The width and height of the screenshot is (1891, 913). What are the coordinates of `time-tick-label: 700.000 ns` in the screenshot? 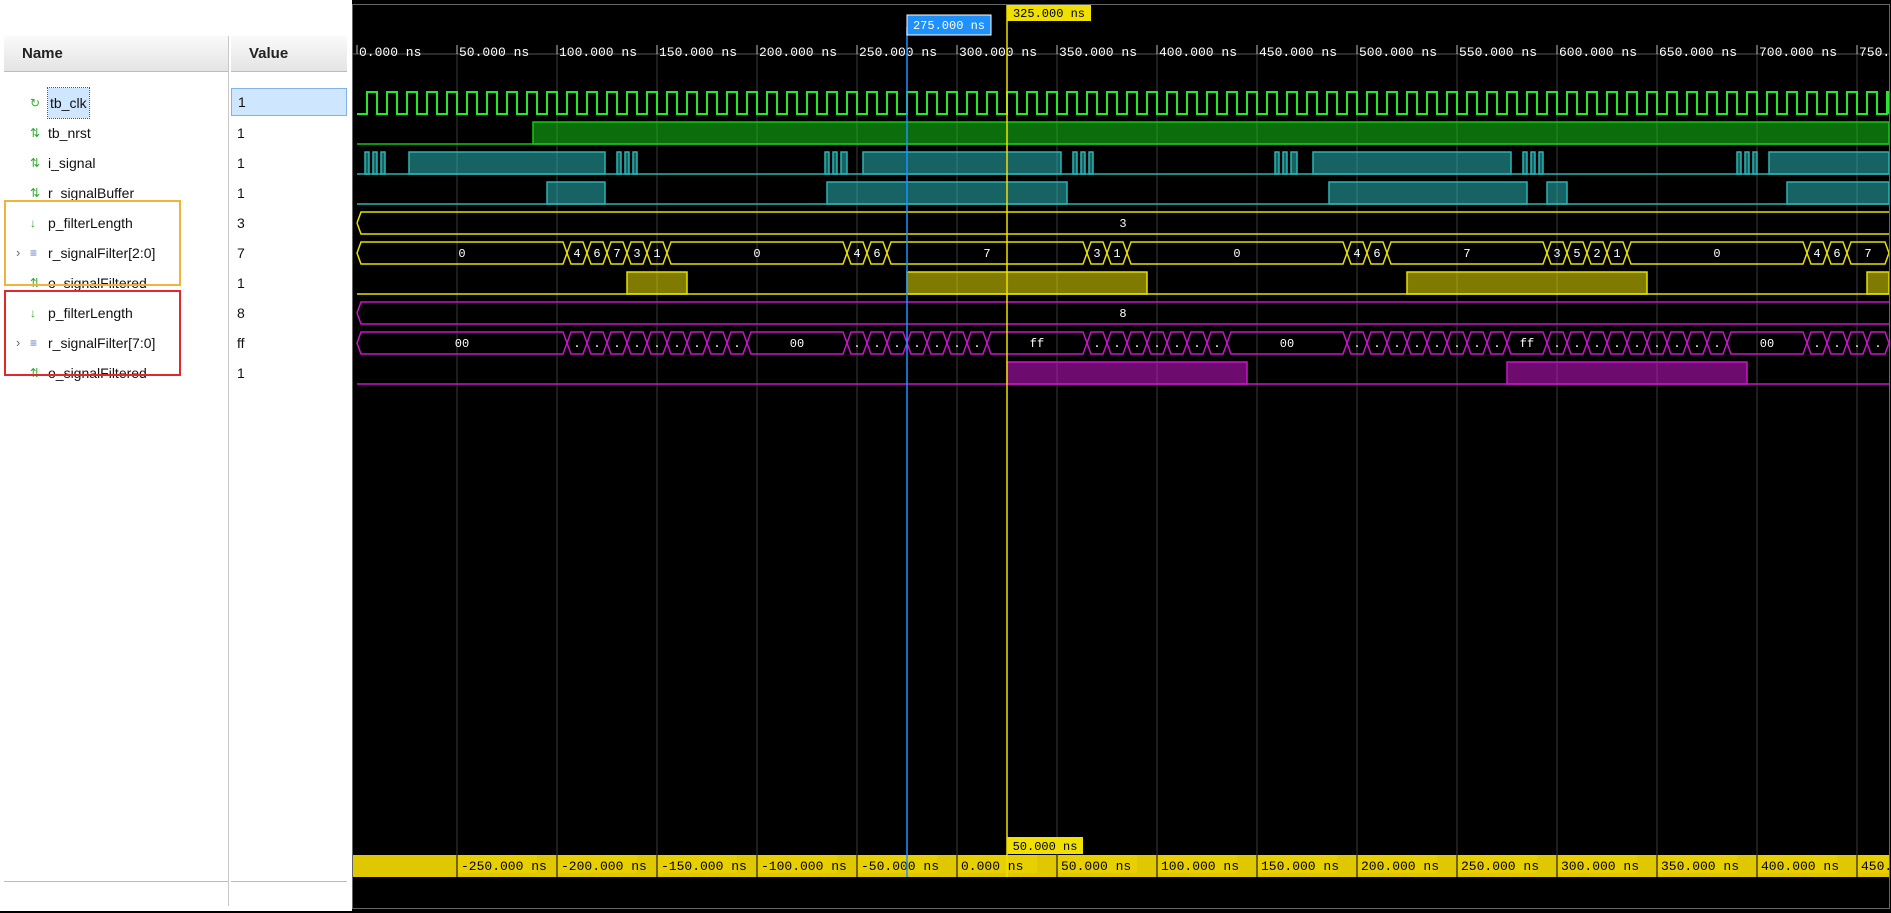 It's located at (1798, 52).